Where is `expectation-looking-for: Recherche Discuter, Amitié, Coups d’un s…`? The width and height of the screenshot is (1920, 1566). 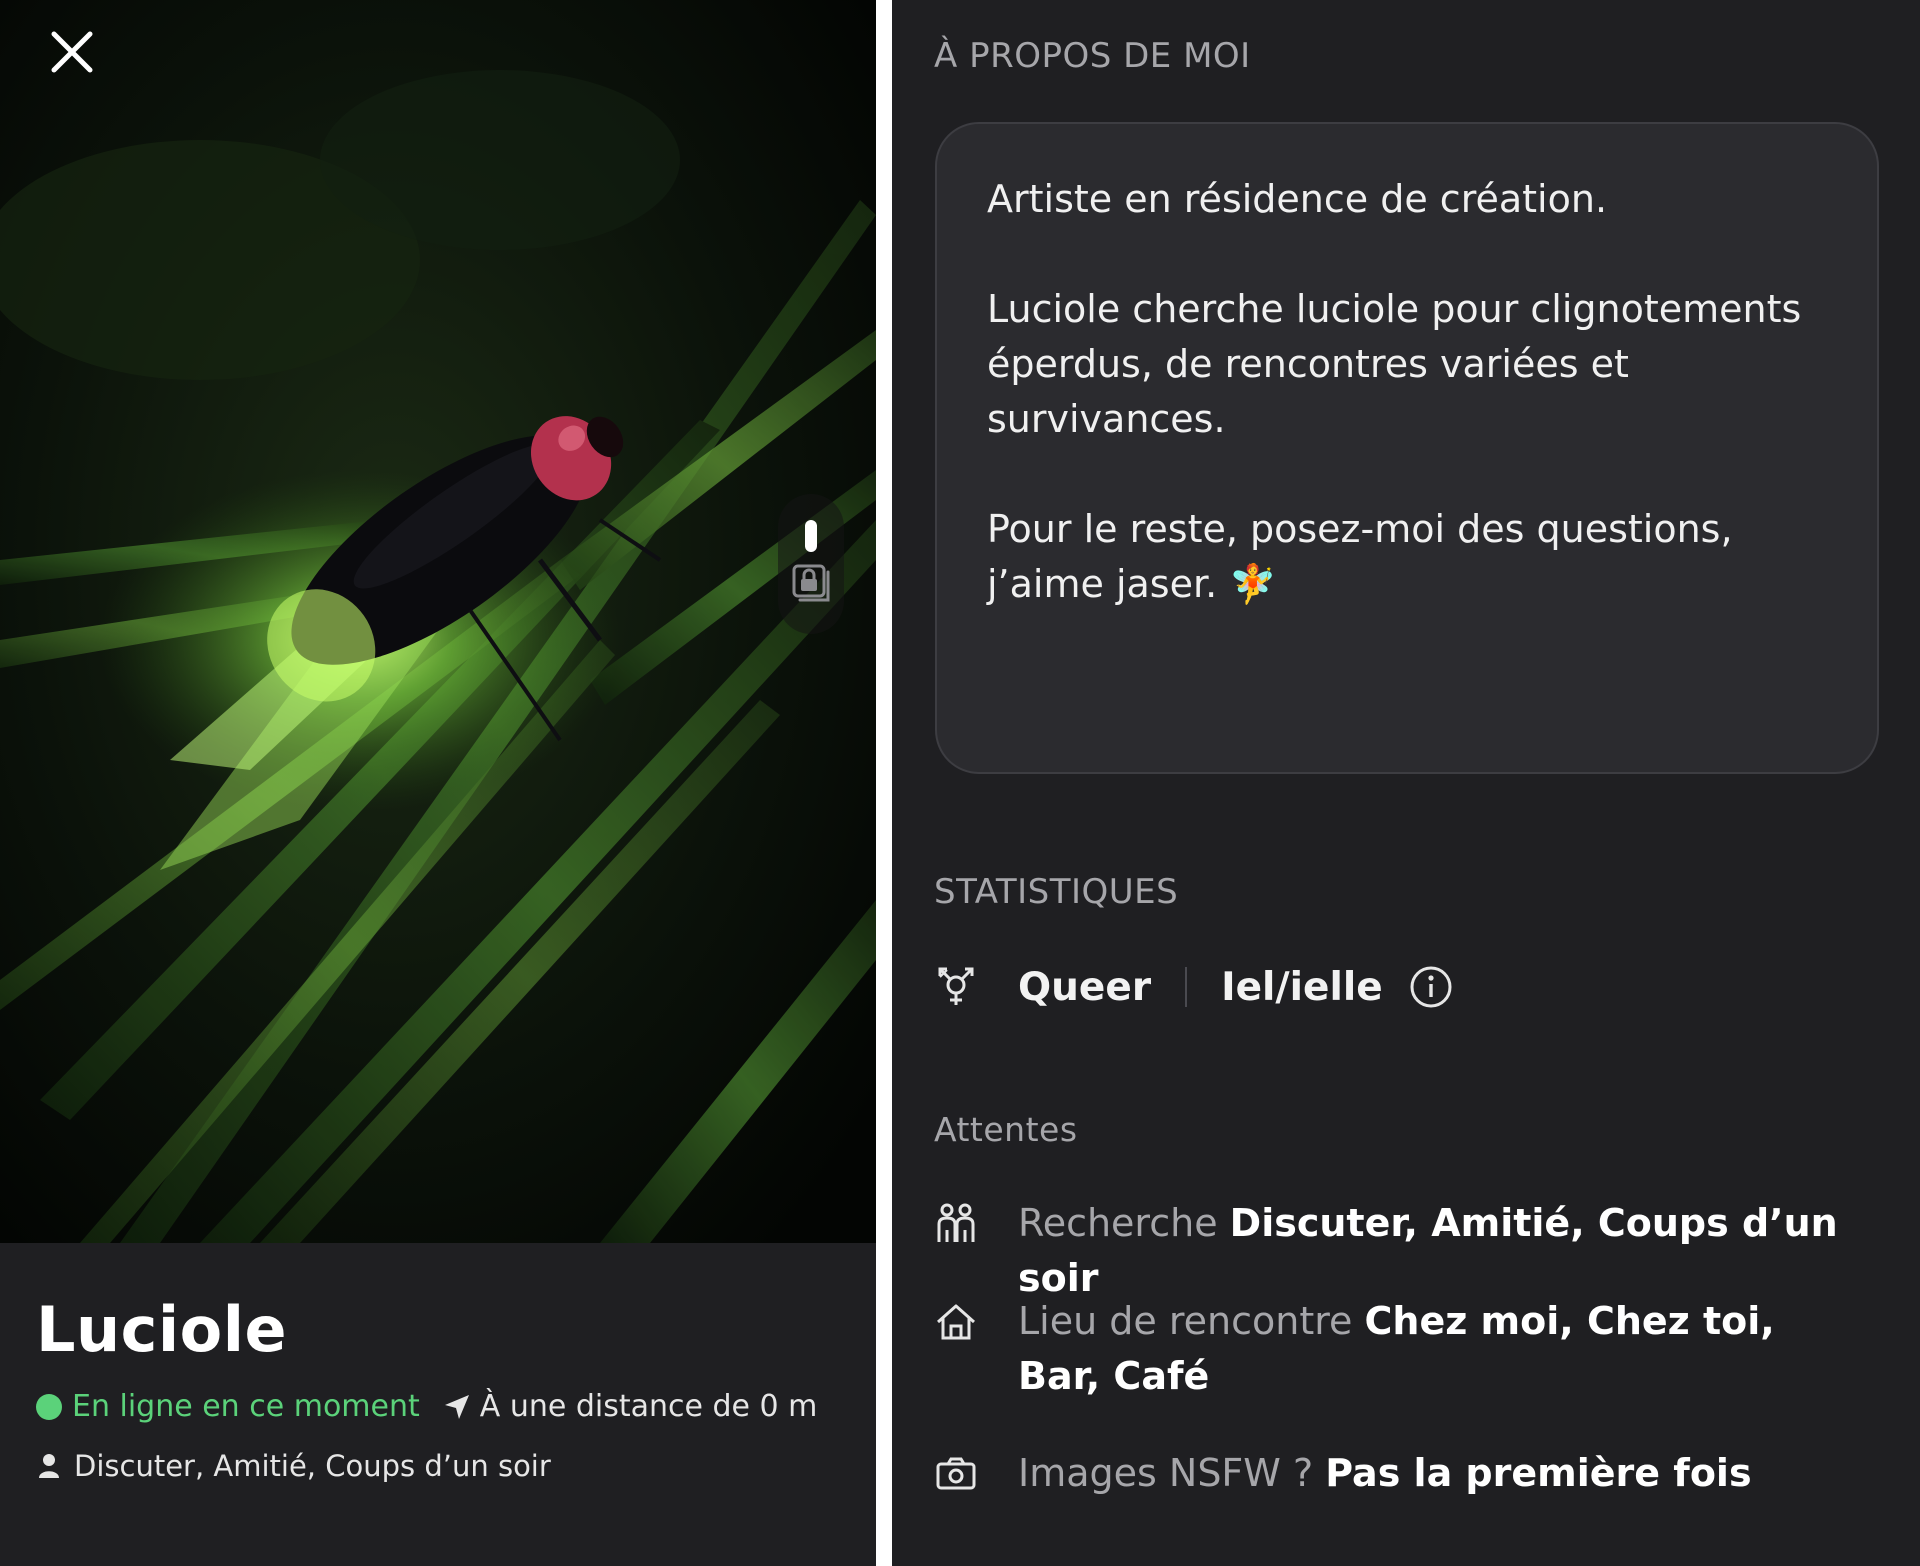 expectation-looking-for: Recherche Discuter, Amitié, Coups d’un s… is located at coordinates (1424, 1251).